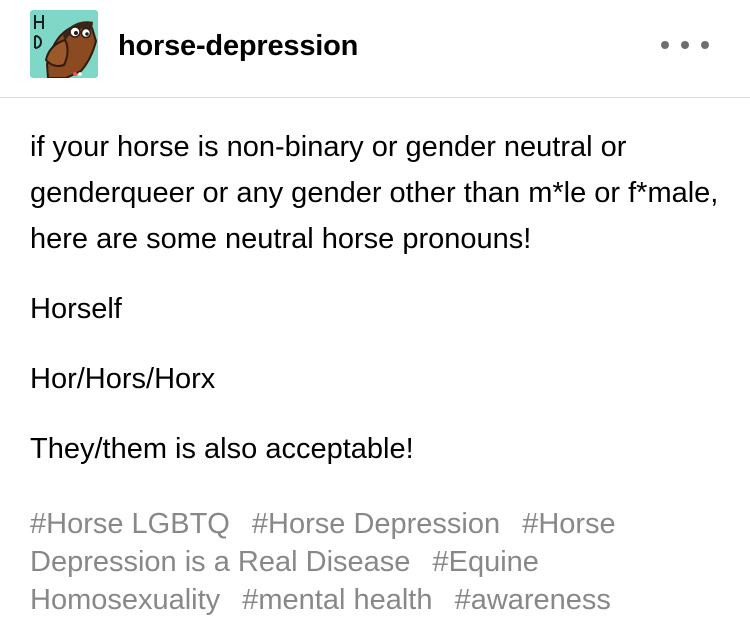 This screenshot has width=750, height=635. What do you see at coordinates (123, 379) in the screenshot?
I see `pronoun-line: Hor/Hors/Horx` at bounding box center [123, 379].